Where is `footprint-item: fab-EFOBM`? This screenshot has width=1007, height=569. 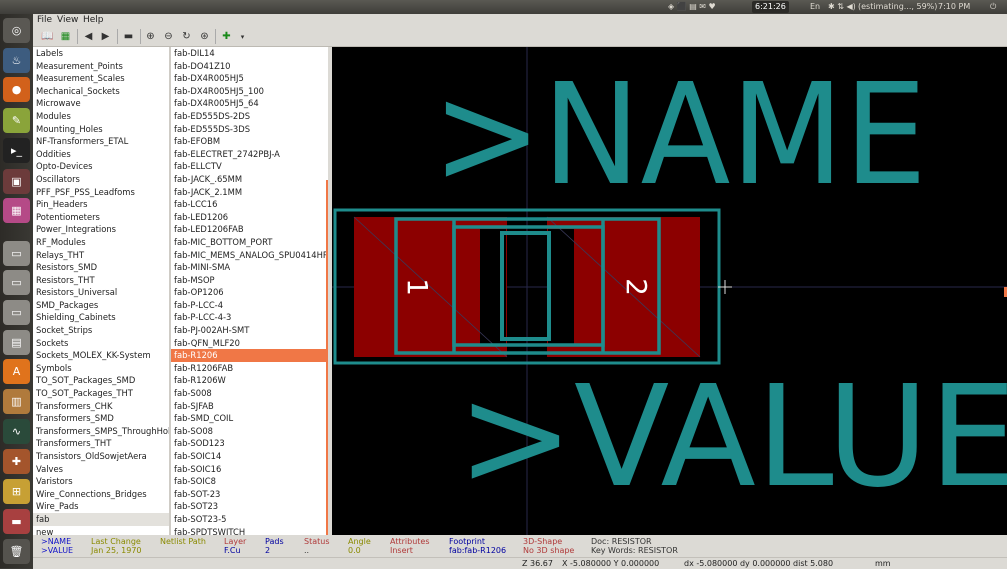 footprint-item: fab-EFOBM is located at coordinates (249, 141).